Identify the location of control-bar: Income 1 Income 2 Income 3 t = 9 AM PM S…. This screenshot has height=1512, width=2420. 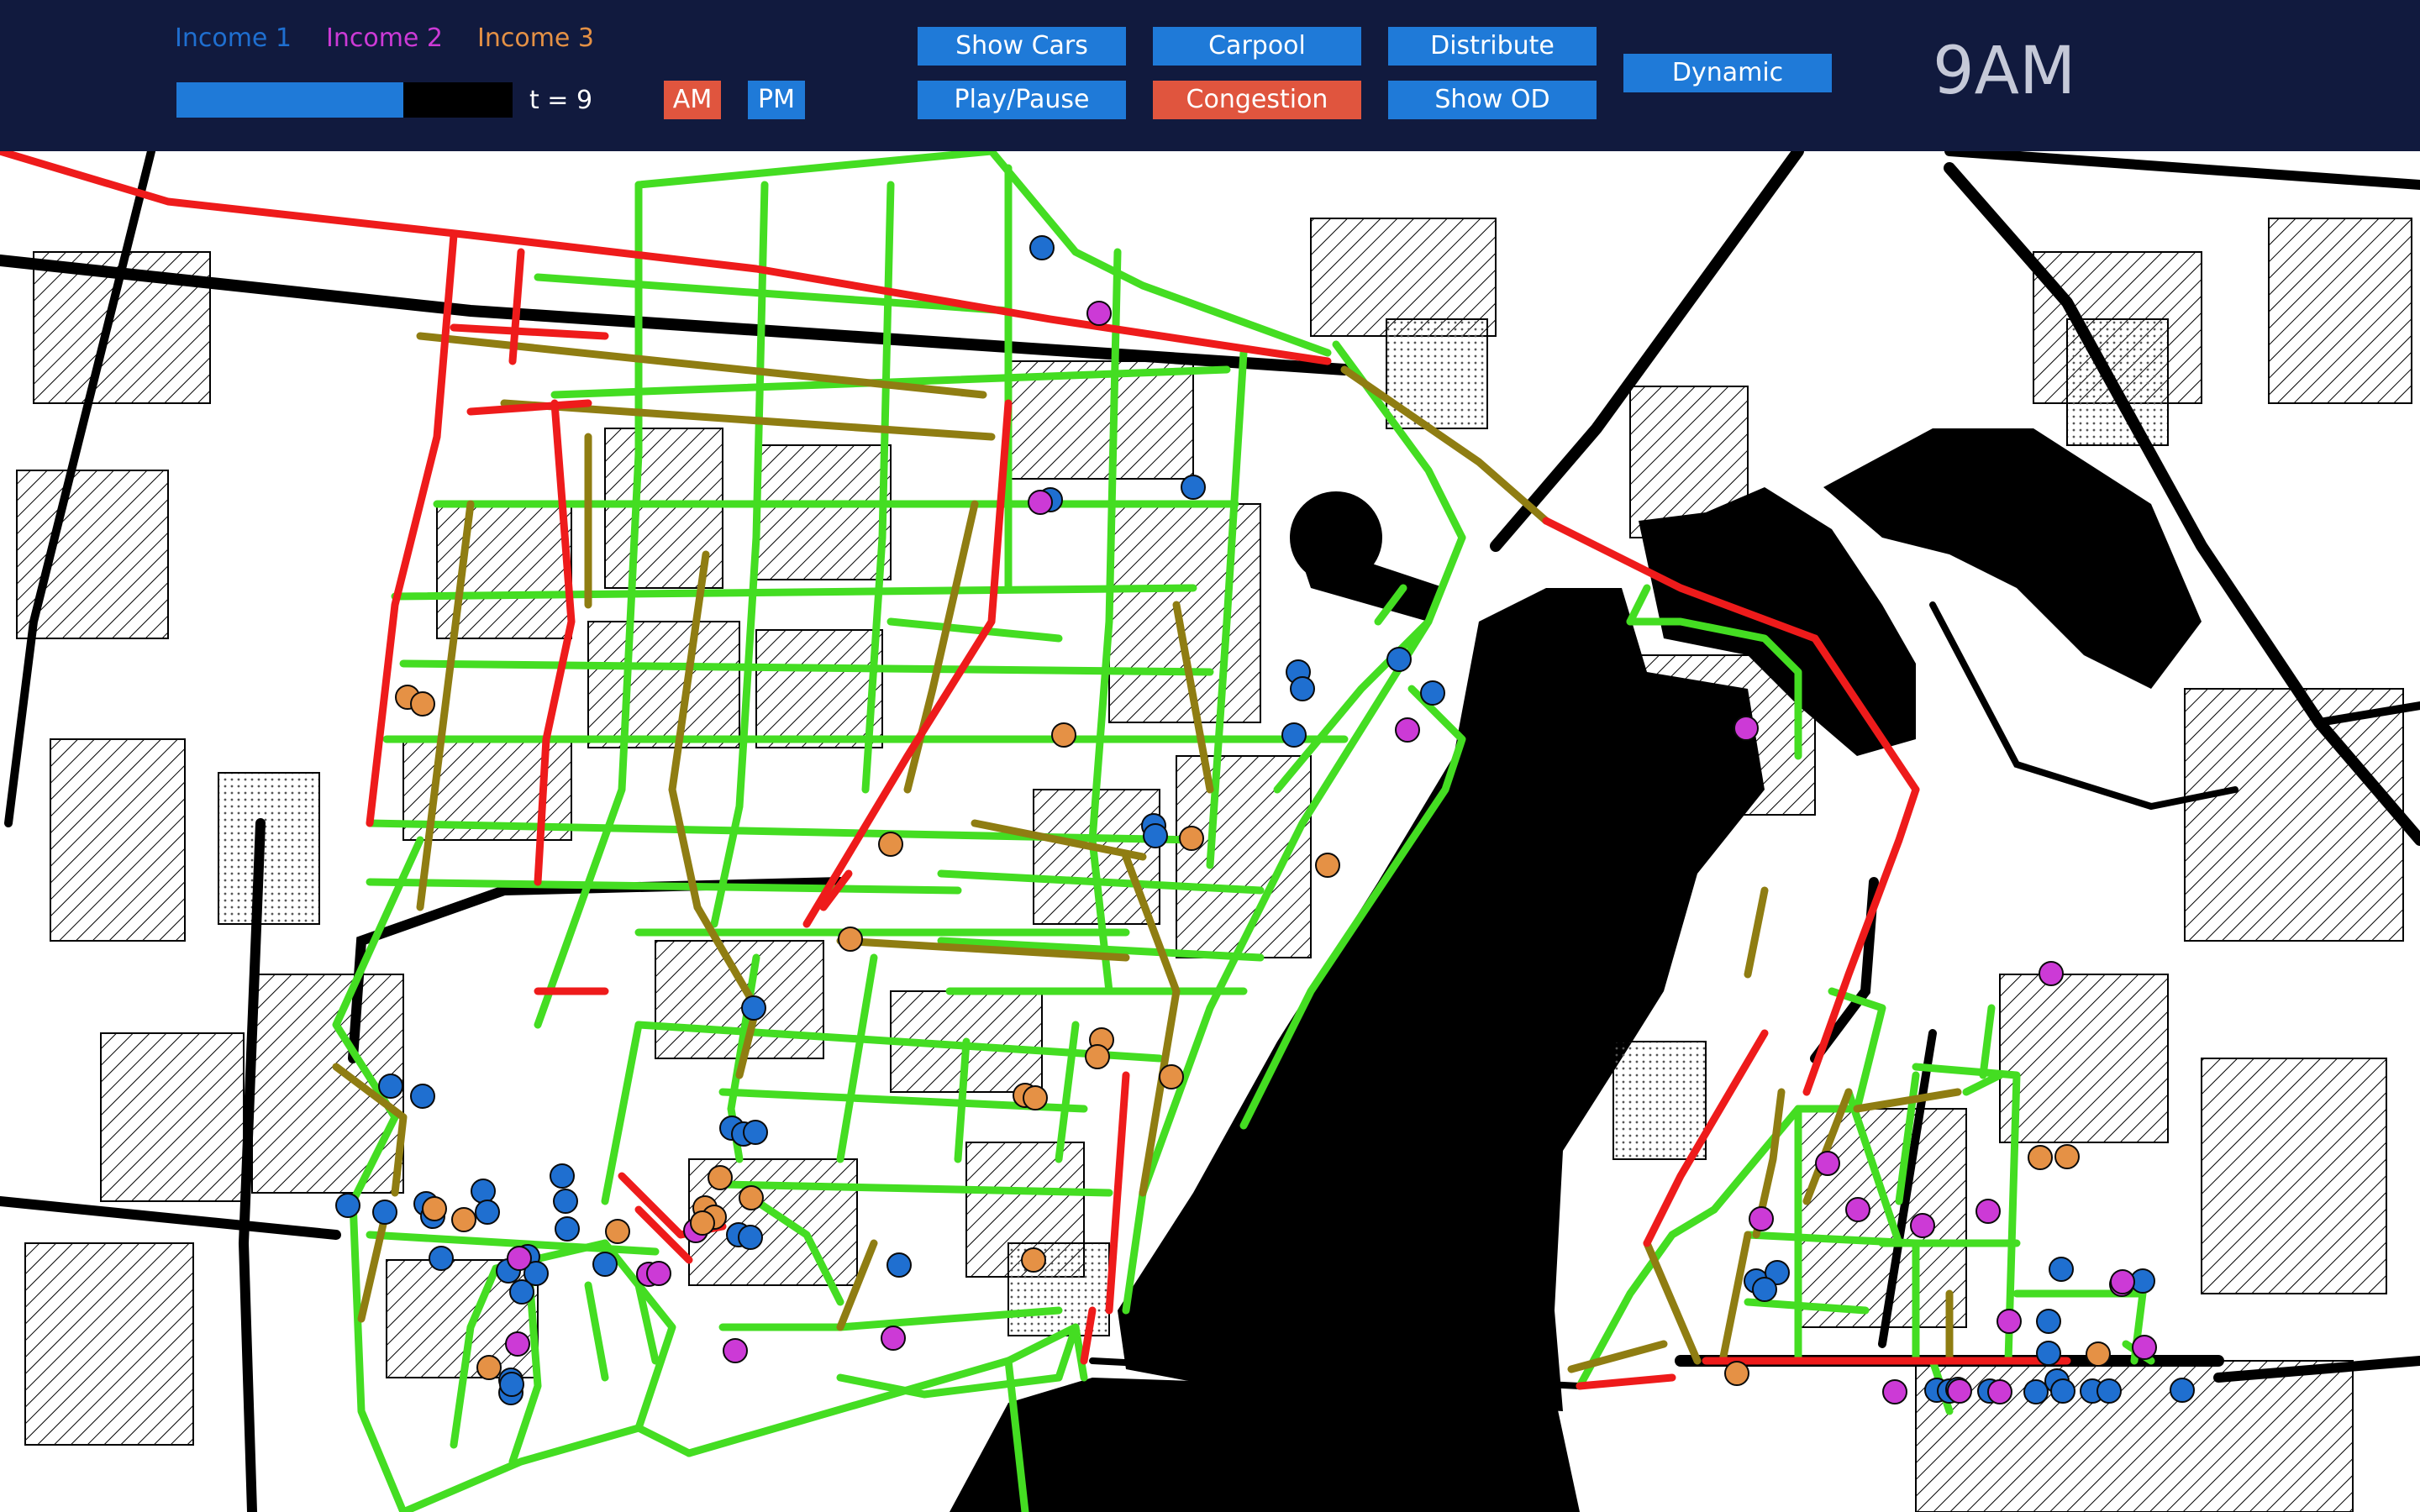
(1210, 75).